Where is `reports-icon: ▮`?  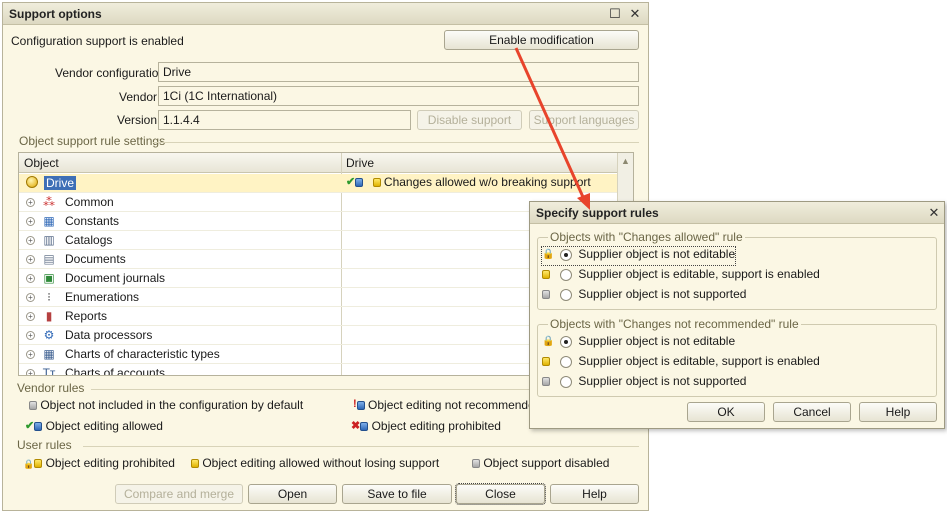 reports-icon: ▮ is located at coordinates (49, 316).